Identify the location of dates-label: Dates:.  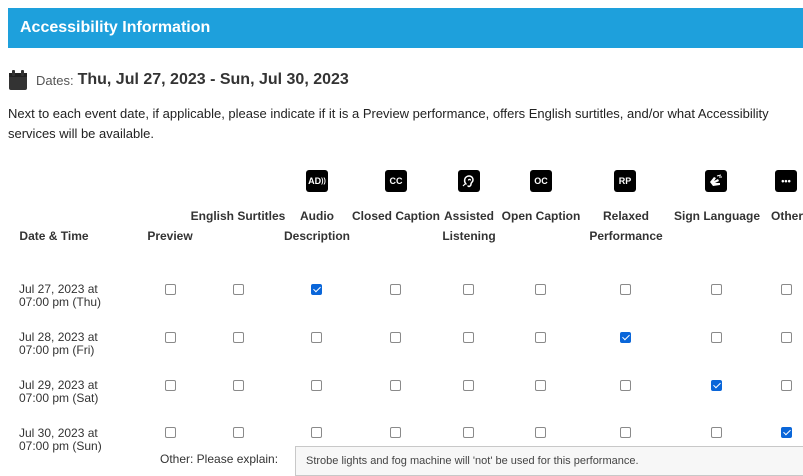
(55, 80).